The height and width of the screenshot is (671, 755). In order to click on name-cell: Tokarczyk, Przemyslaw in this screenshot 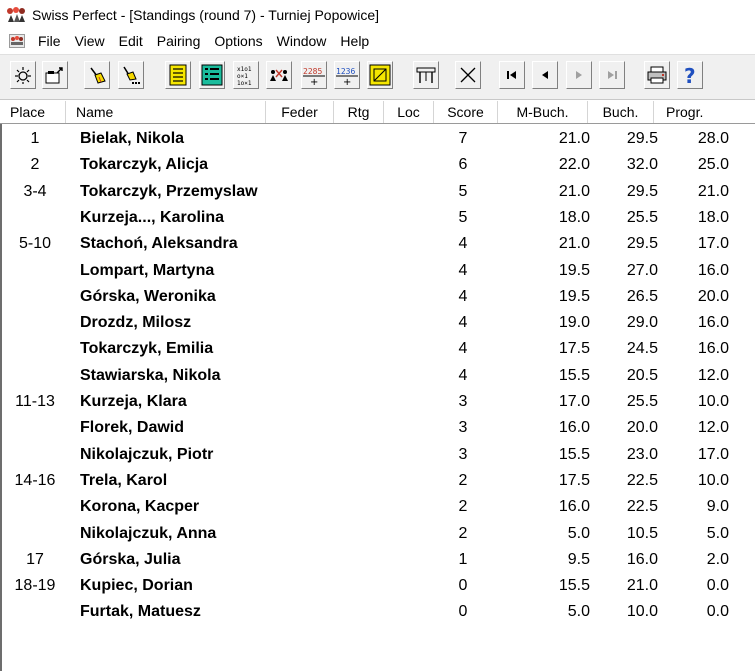, I will do `click(169, 191)`.